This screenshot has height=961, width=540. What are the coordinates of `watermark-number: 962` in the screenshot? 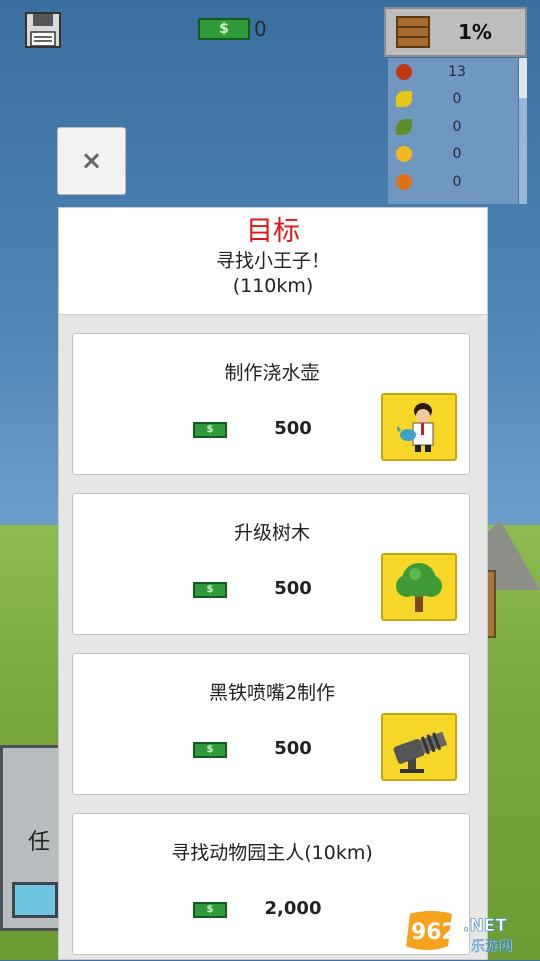 It's located at (434, 932).